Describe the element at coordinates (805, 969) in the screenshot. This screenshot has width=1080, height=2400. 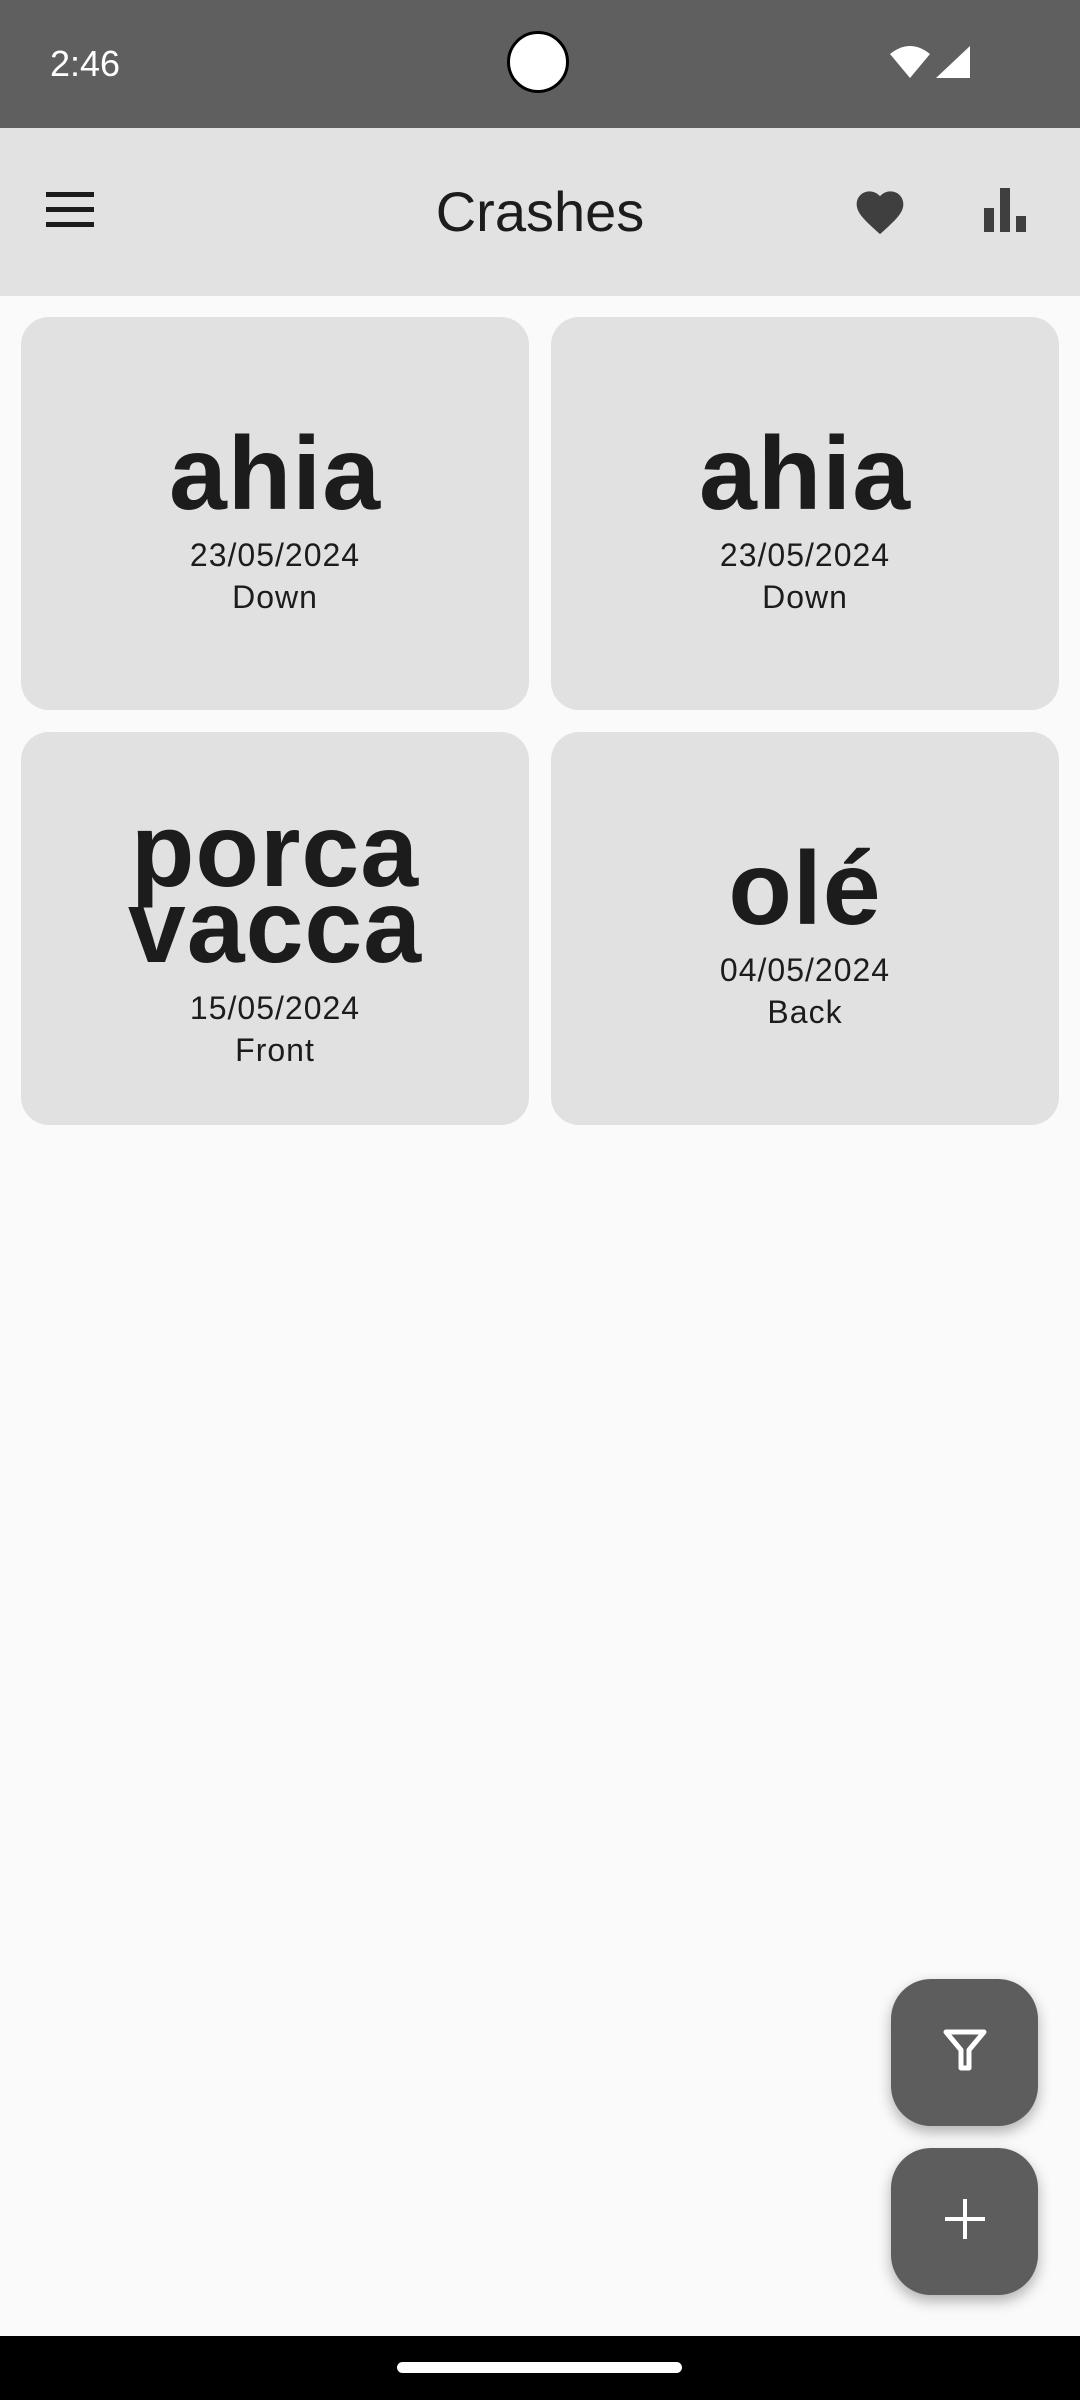
I see `crash-card-date: 04/05/2024` at that location.